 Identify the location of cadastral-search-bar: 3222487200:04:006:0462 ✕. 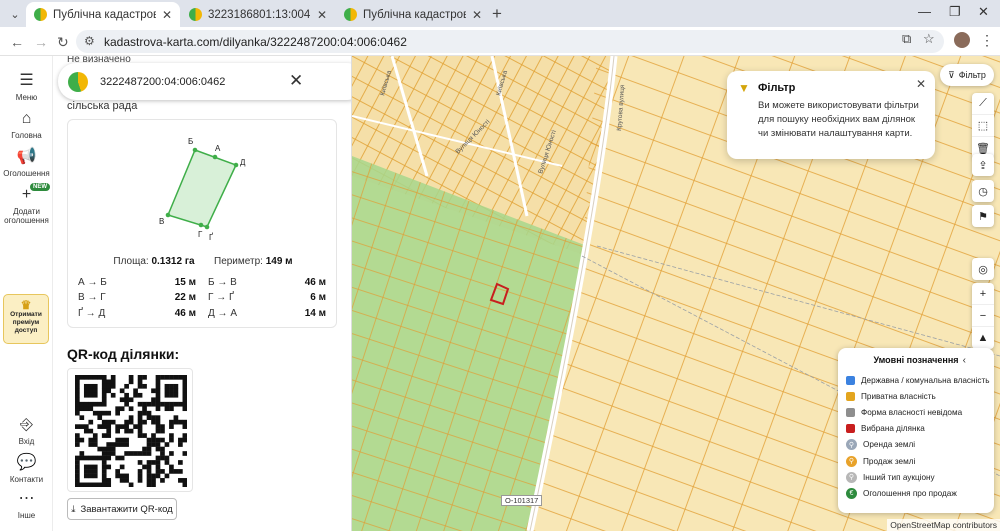
(204, 81).